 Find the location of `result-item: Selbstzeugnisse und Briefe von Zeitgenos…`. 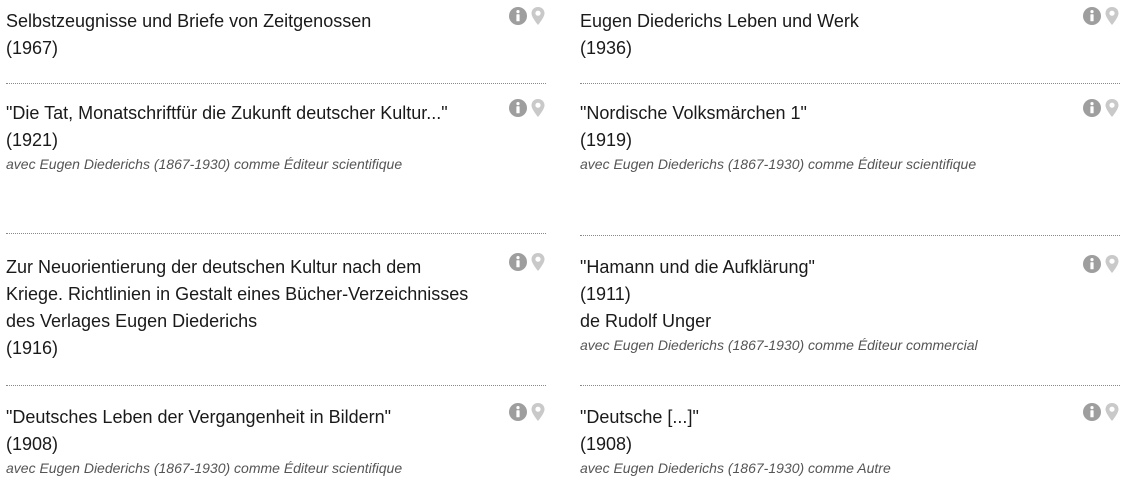

result-item: Selbstzeugnisse und Briefe von Zeitgenos… is located at coordinates (276, 42).